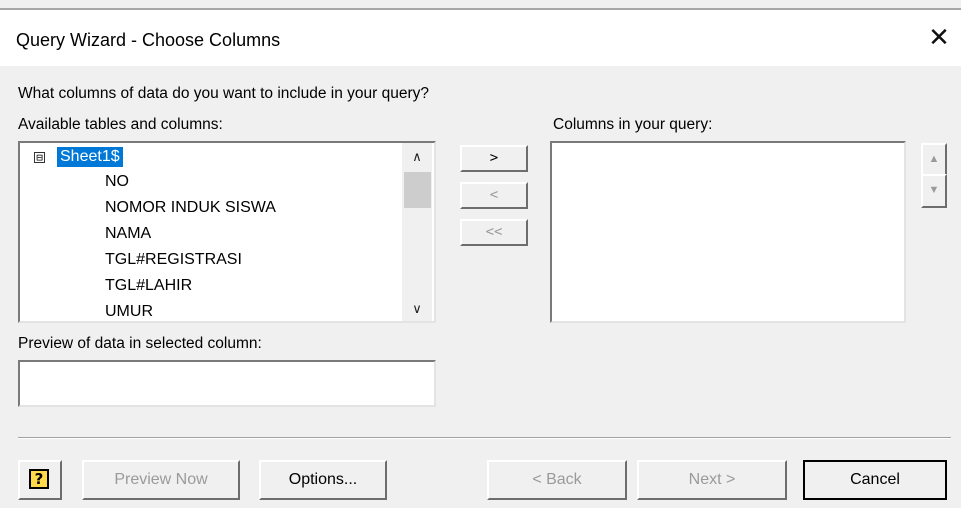 This screenshot has height=508, width=961. What do you see at coordinates (148, 286) in the screenshot?
I see `tree-item-tgl-lahir: TGL#LAHIR` at bounding box center [148, 286].